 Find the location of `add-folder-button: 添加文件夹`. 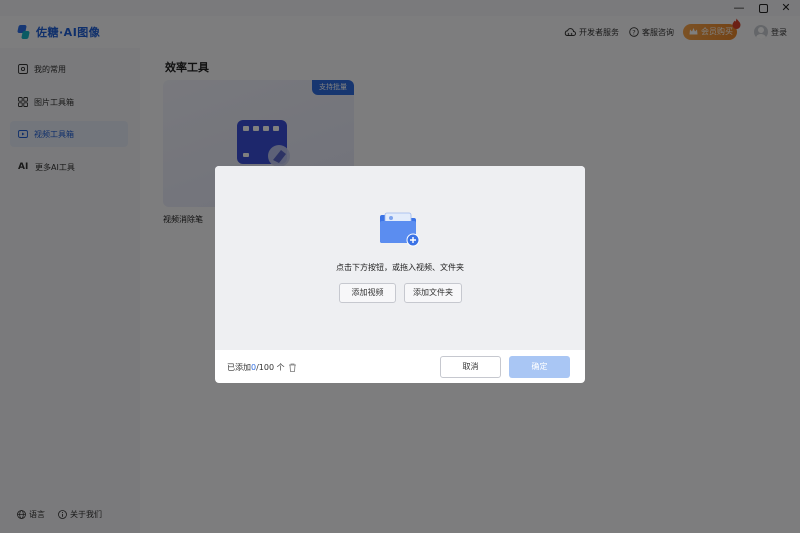

add-folder-button: 添加文件夹 is located at coordinates (433, 293).